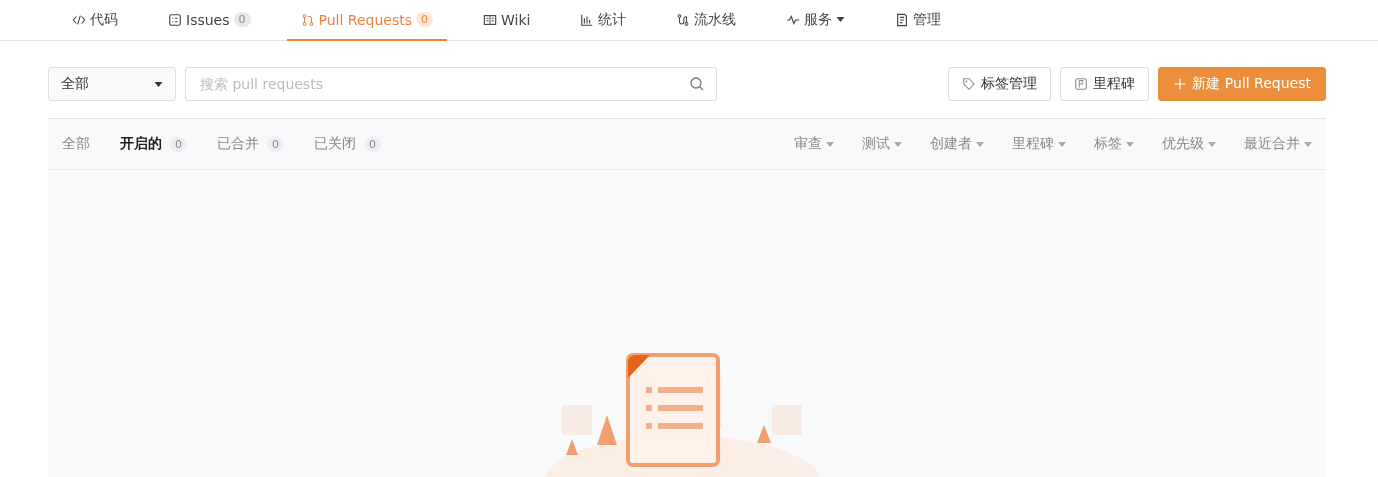  What do you see at coordinates (250, 144) in the screenshot?
I see `state-tab: 已合并 0` at bounding box center [250, 144].